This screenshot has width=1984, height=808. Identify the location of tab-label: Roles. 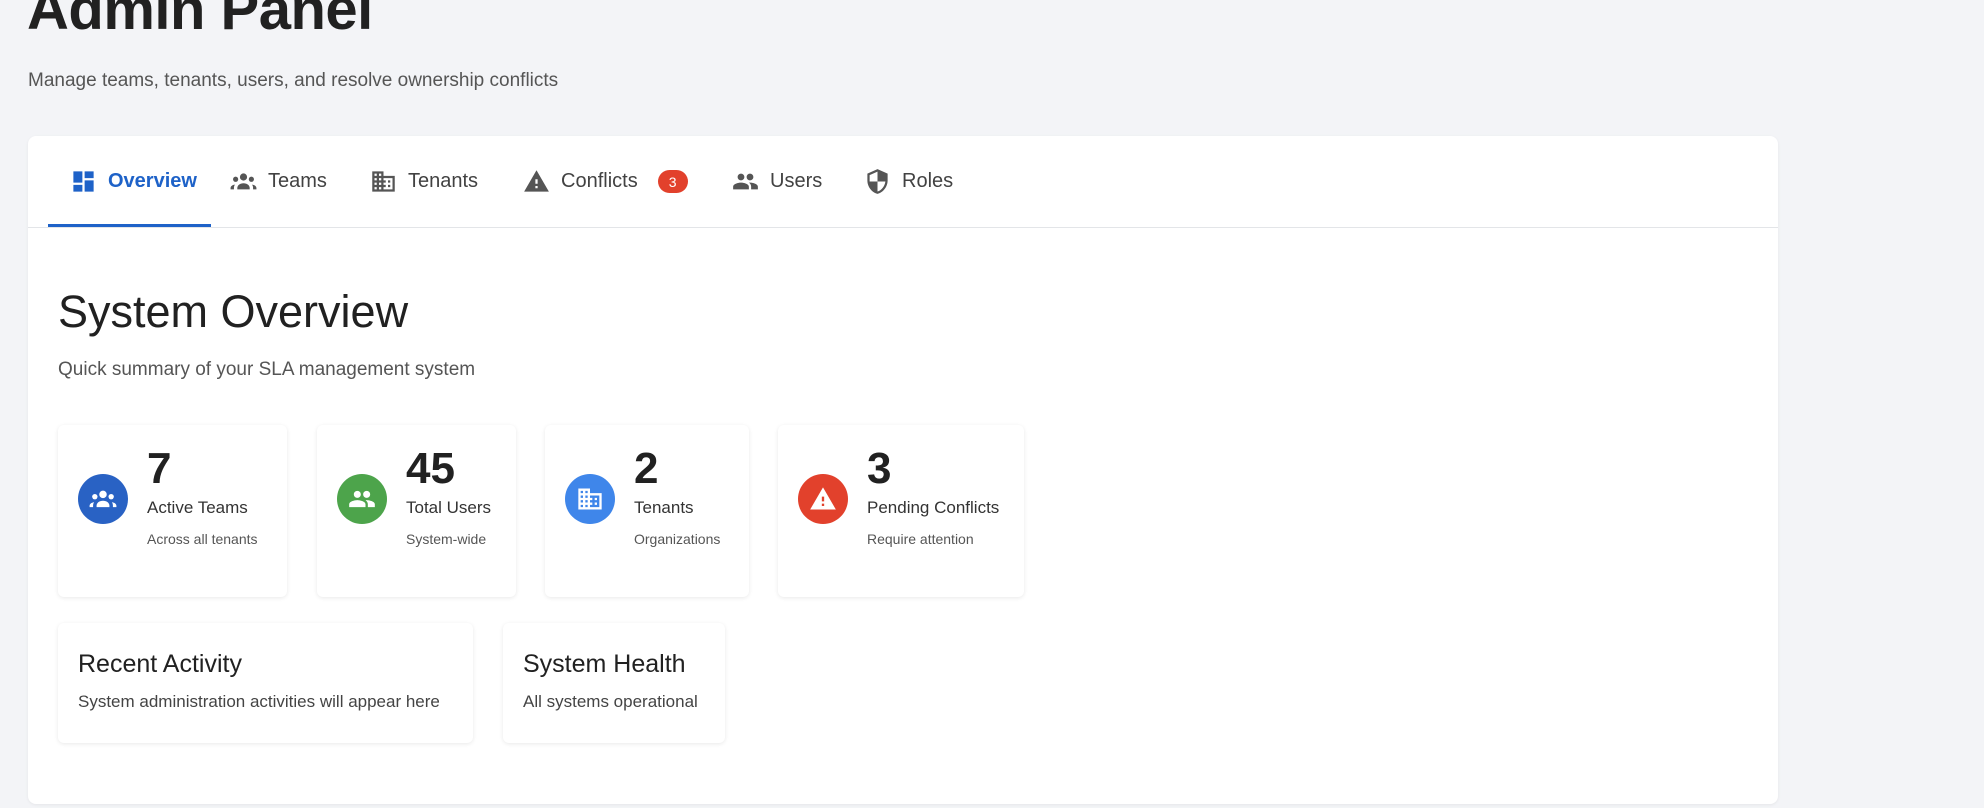
(928, 181).